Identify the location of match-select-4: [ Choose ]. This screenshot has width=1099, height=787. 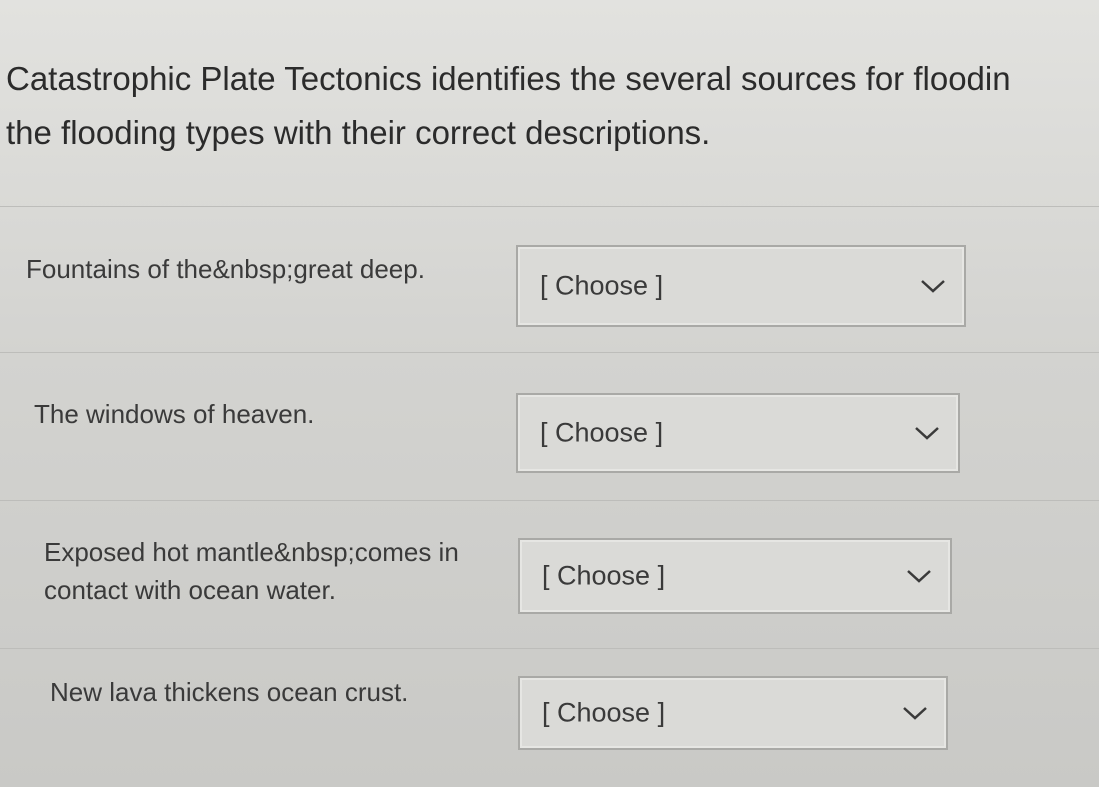
(733, 713).